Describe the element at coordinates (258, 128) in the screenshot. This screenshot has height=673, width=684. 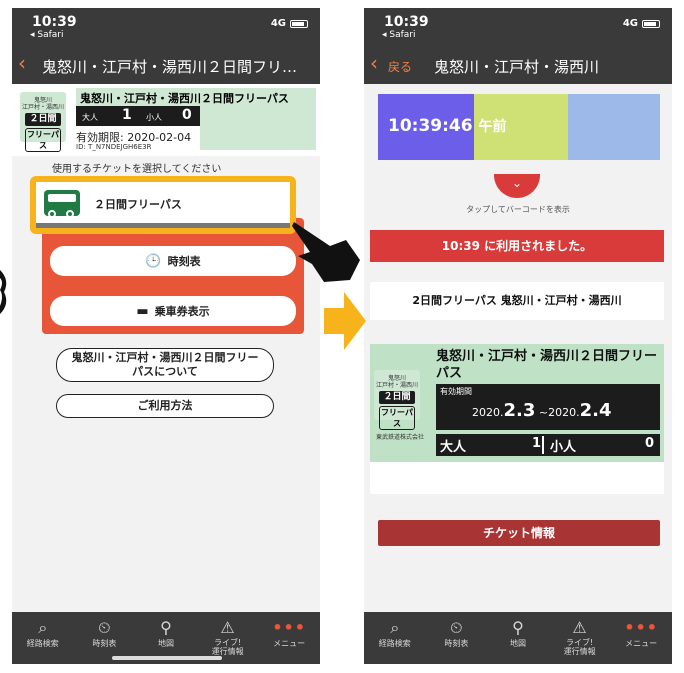
I see `ticket-decoration` at that location.